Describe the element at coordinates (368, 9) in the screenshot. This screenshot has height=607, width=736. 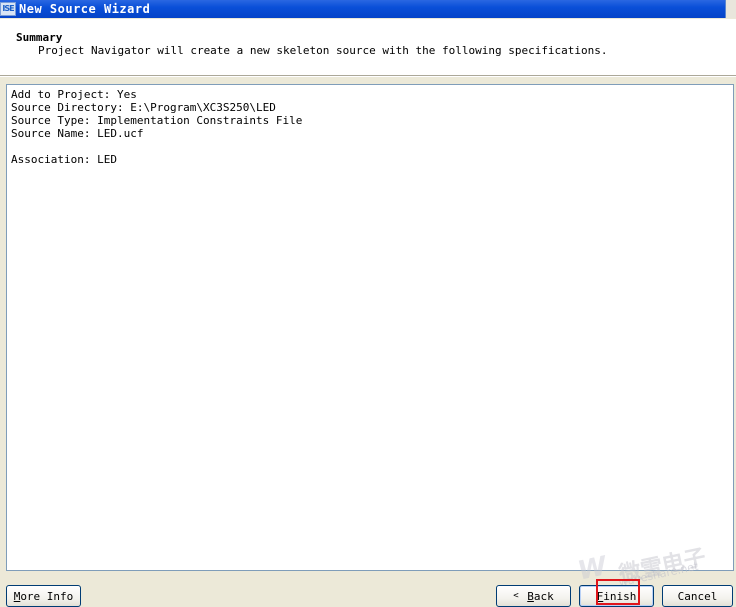
I see `title-bar: ISE New Source Wizard` at that location.